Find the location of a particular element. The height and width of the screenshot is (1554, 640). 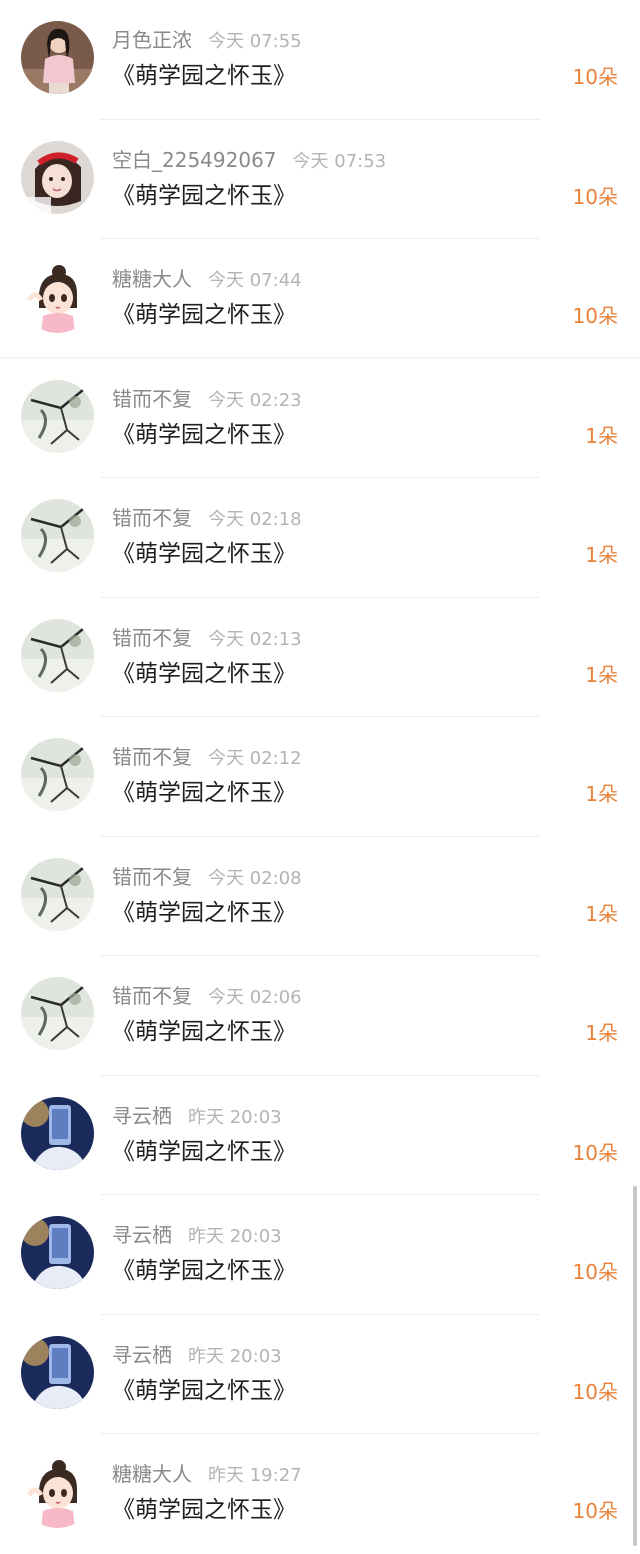

list-item: 错而不复 今天 02:13 《萌学园之怀玉》 1朵 is located at coordinates (320, 657).